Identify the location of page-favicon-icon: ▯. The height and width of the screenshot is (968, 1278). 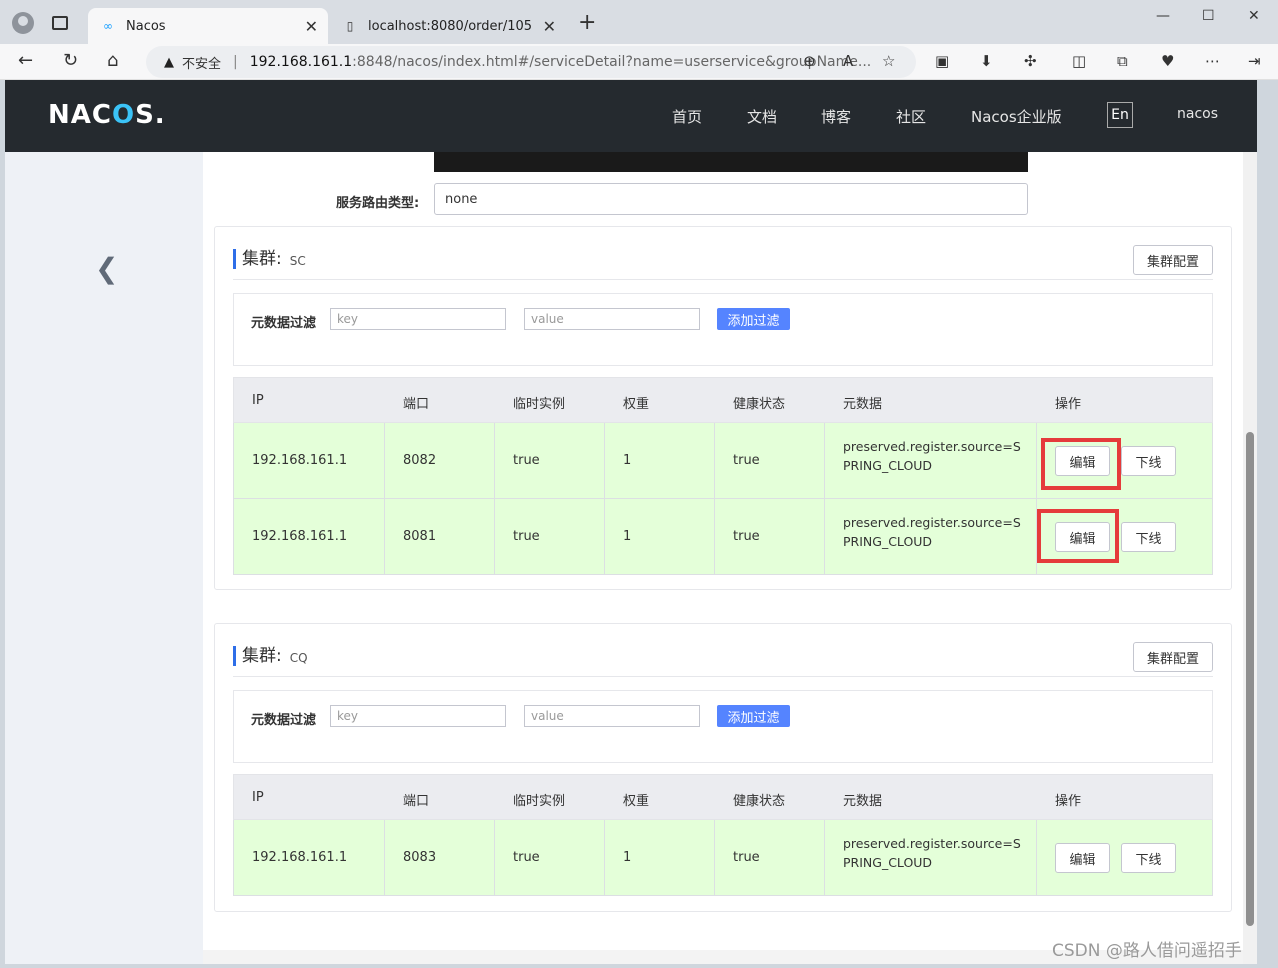
(350, 26).